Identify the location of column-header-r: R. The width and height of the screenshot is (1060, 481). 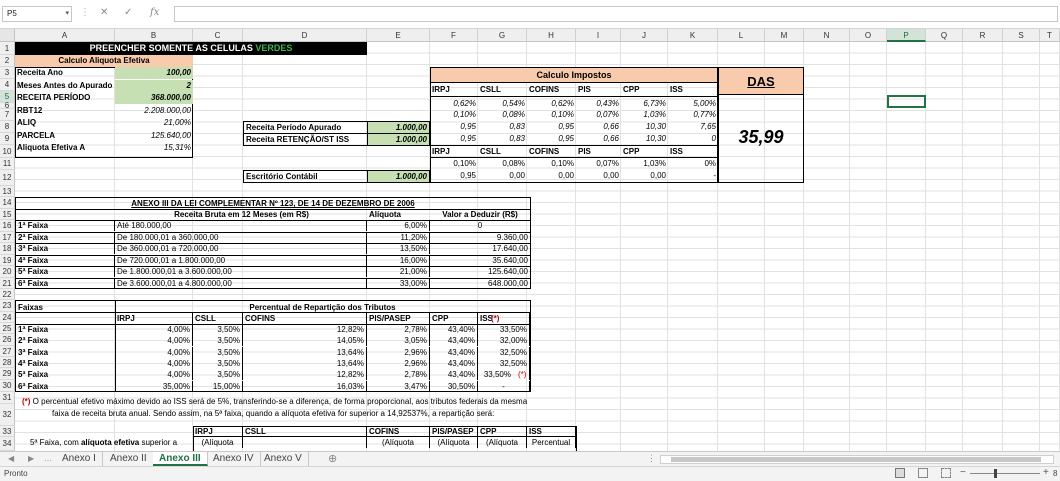
(983, 35).